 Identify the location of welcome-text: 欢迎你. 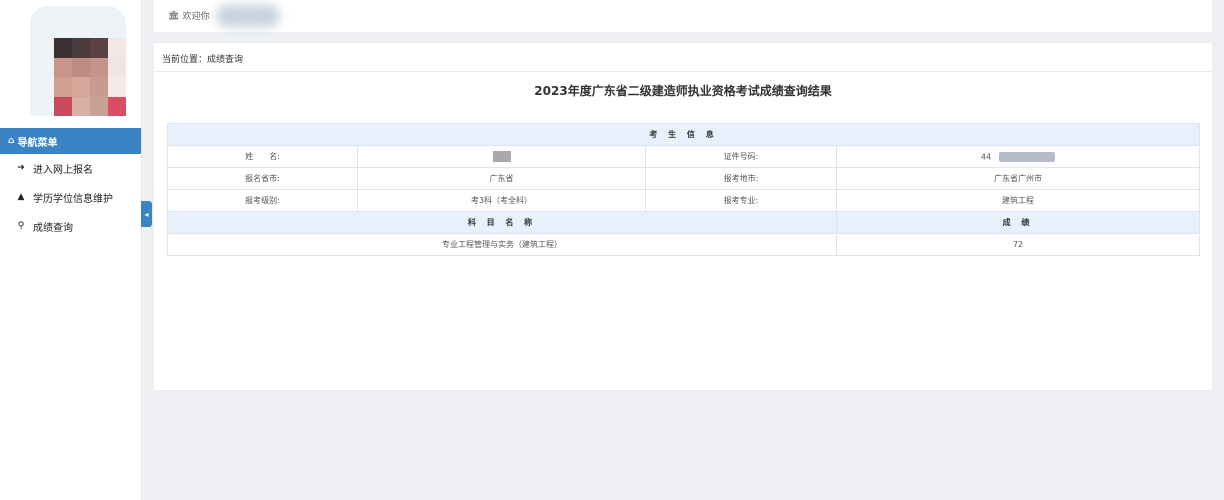
(196, 17).